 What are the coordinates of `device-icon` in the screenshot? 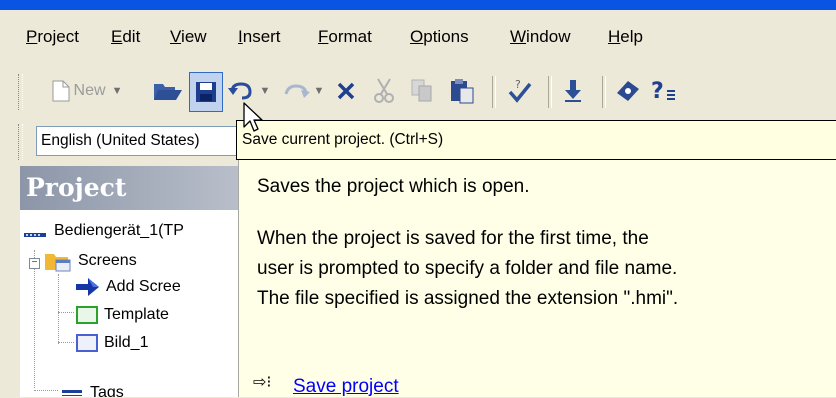 It's located at (35, 235).